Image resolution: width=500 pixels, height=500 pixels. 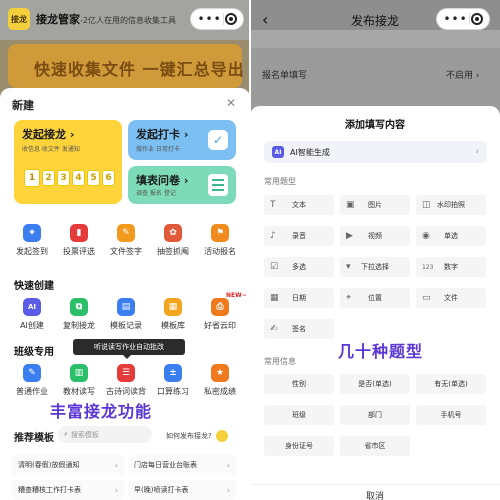 I want to click on capsule-divider, so click(x=469, y=19).